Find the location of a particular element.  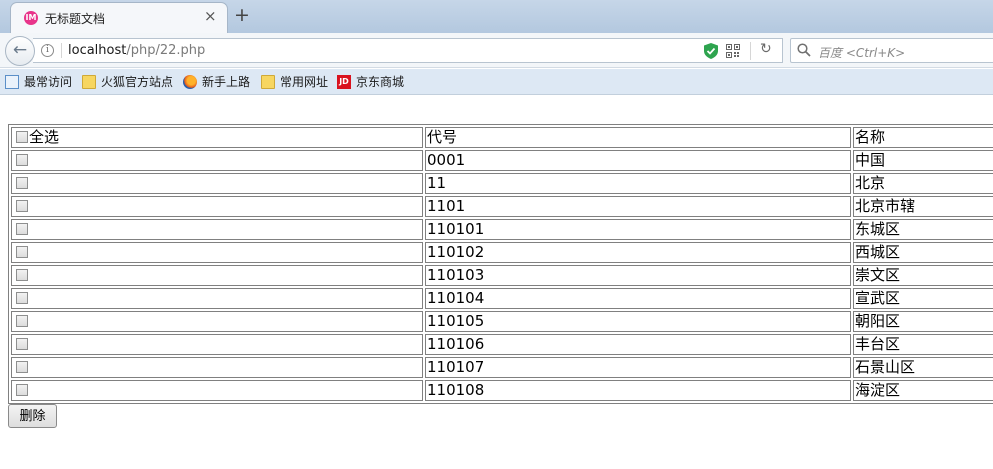

table-row: 0001 中国 is located at coordinates (502, 160).